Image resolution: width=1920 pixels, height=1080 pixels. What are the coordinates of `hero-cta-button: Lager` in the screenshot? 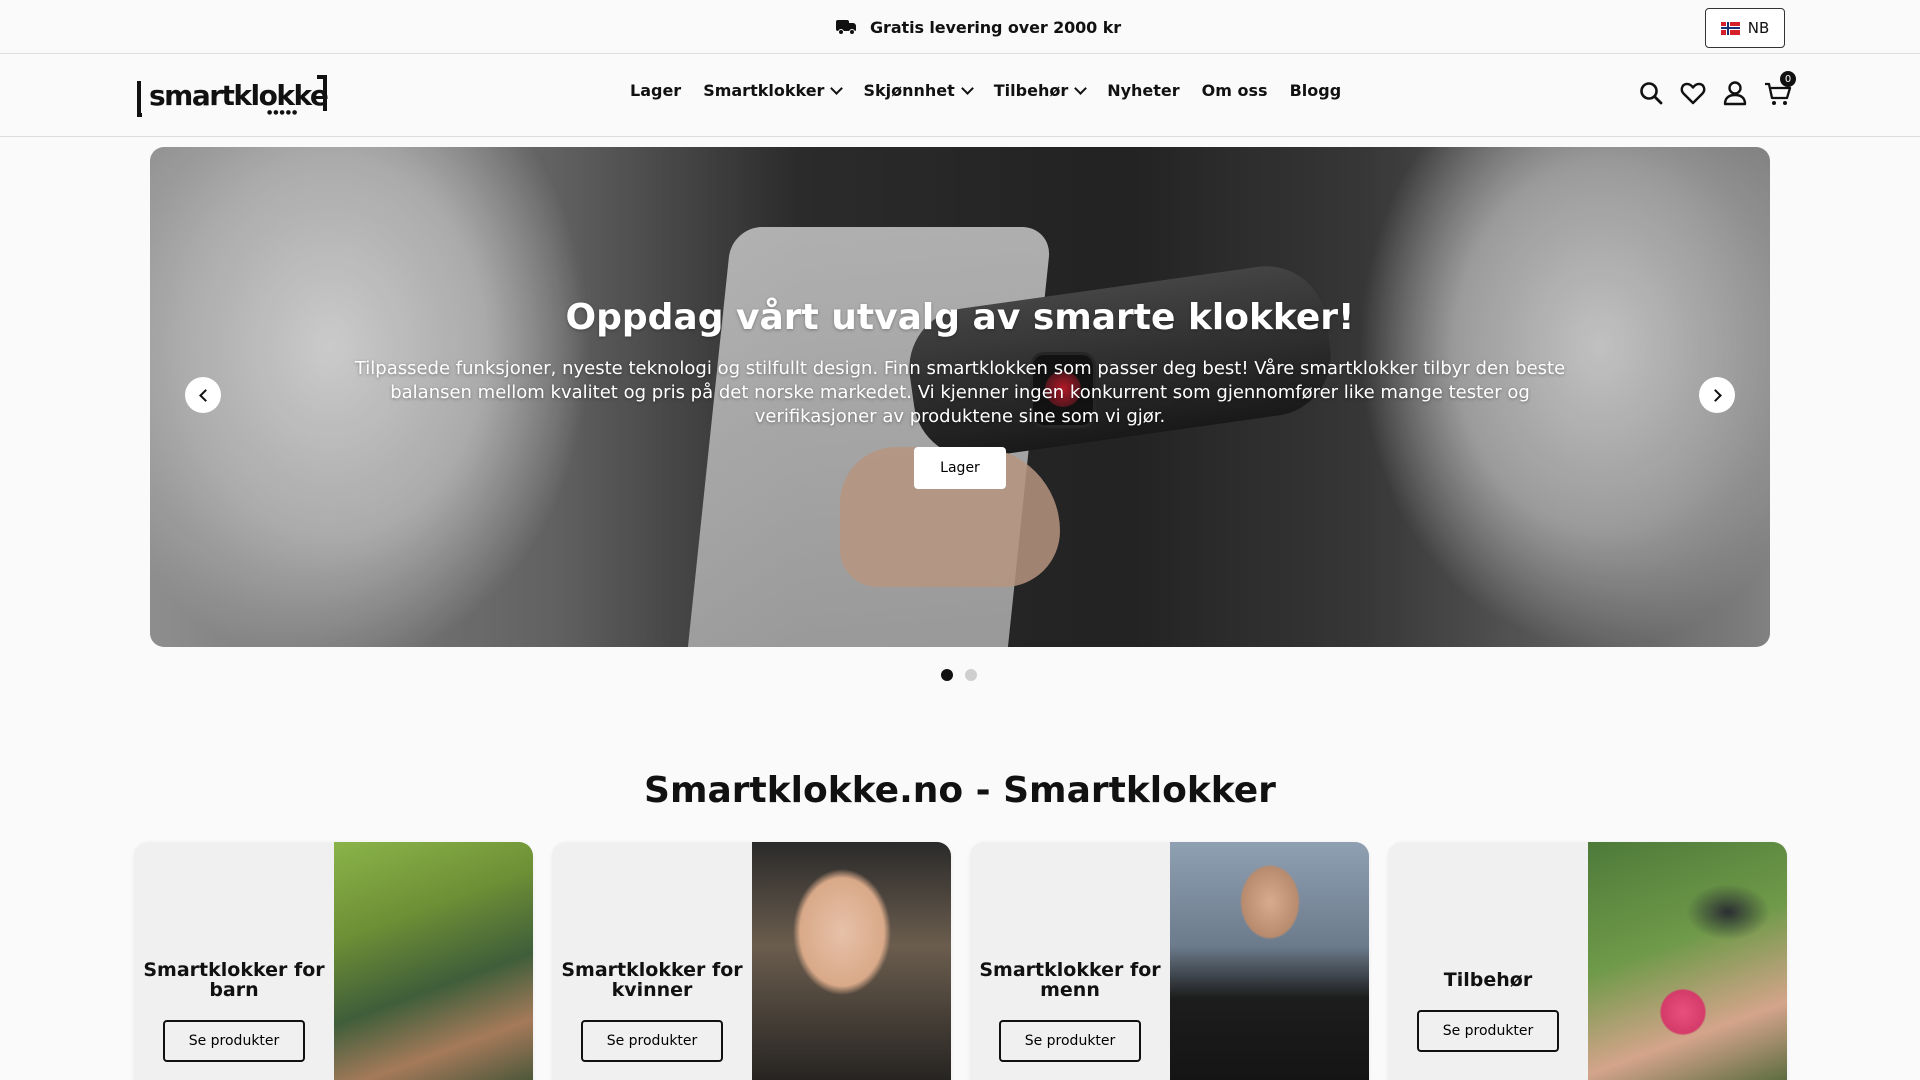 It's located at (960, 468).